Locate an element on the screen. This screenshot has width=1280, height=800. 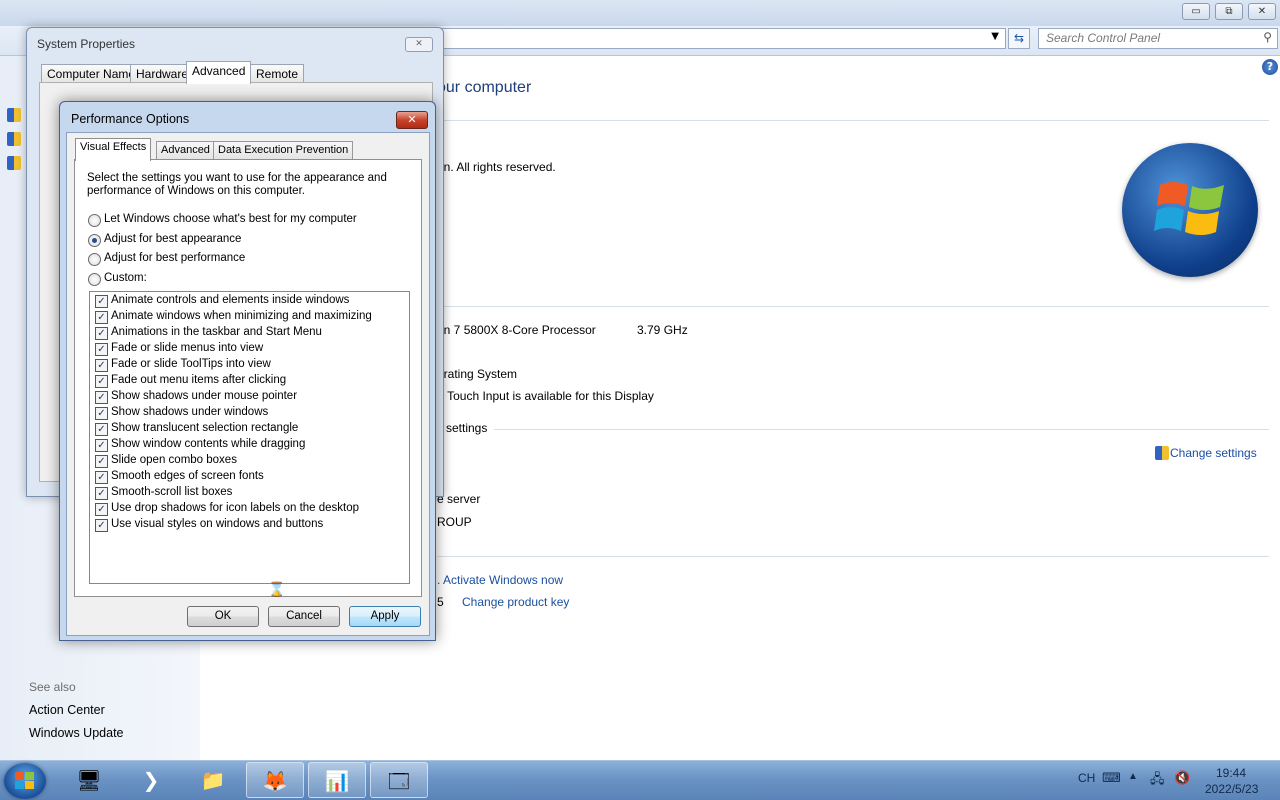
server-manager-icon: 🖥 is located at coordinates (89, 780).